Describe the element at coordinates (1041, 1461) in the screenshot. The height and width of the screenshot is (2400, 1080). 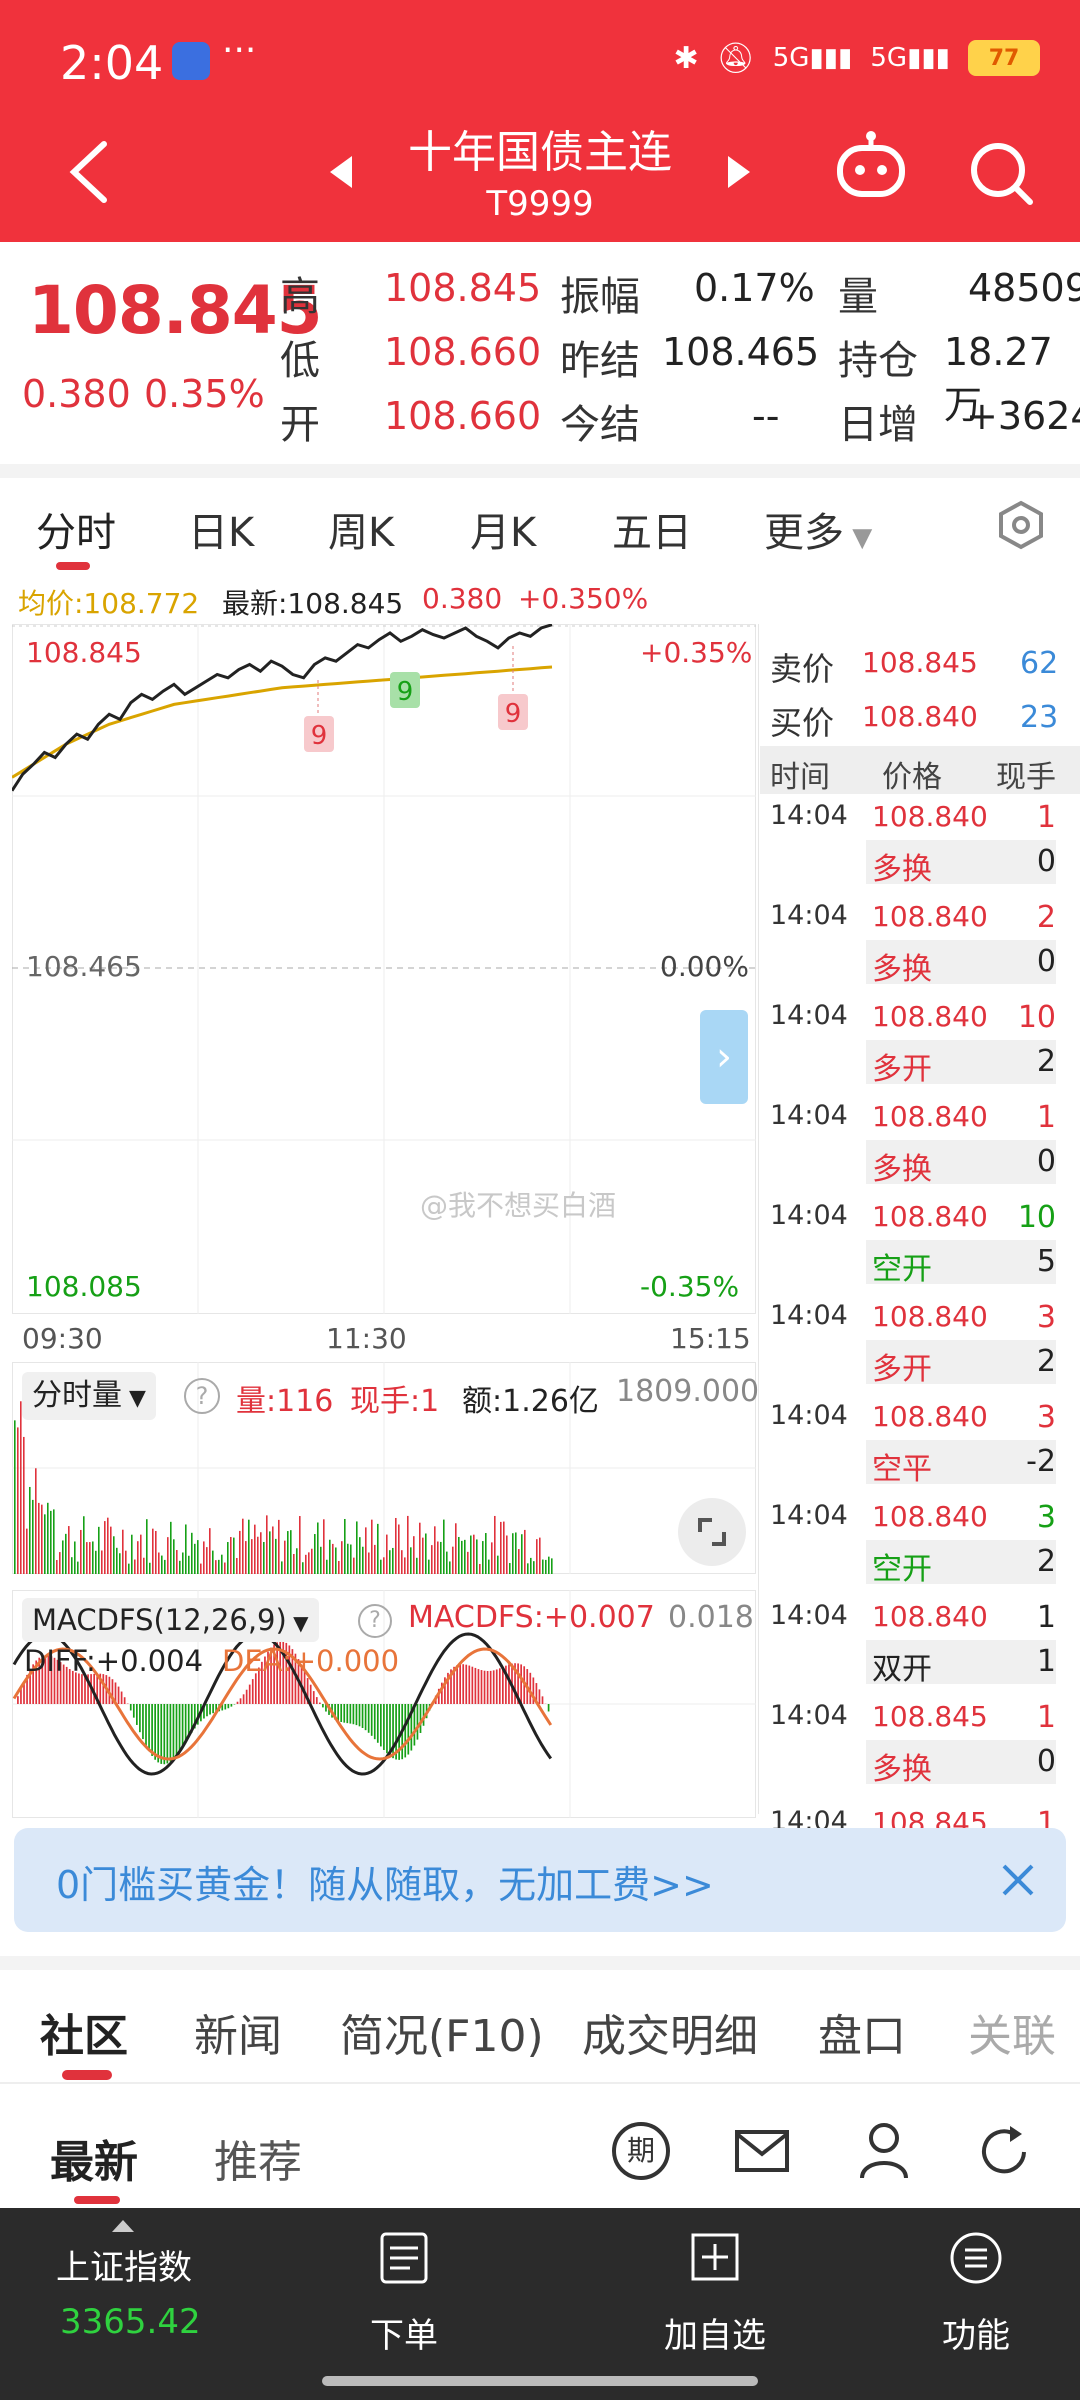
I see `trade-oi-change: -2` at that location.